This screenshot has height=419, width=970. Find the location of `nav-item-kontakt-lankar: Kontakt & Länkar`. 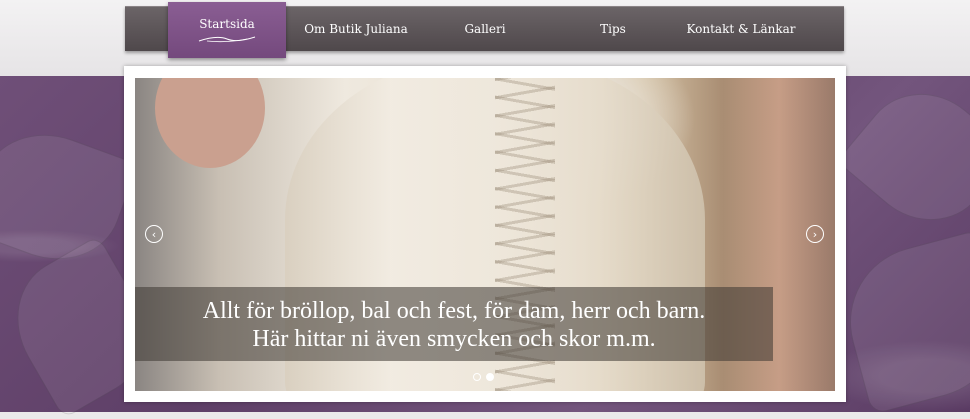

nav-item-kontakt-lankar: Kontakt & Länkar is located at coordinates (741, 29).